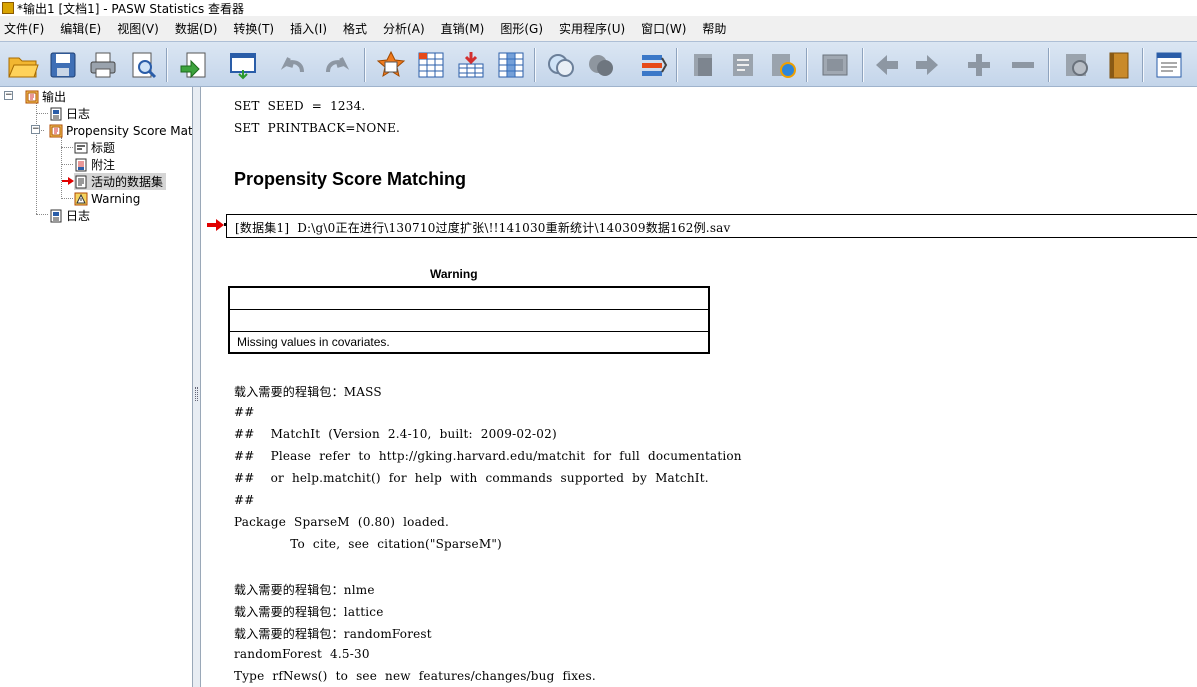  I want to click on use-variable-sets-icon, so click(703, 65).